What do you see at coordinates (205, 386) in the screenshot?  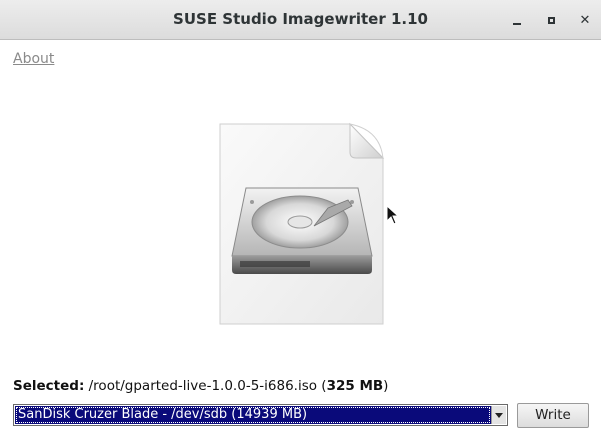 I see `selected-file-path: /root/gparted-live-1.0.0-5-i686.iso (` at bounding box center [205, 386].